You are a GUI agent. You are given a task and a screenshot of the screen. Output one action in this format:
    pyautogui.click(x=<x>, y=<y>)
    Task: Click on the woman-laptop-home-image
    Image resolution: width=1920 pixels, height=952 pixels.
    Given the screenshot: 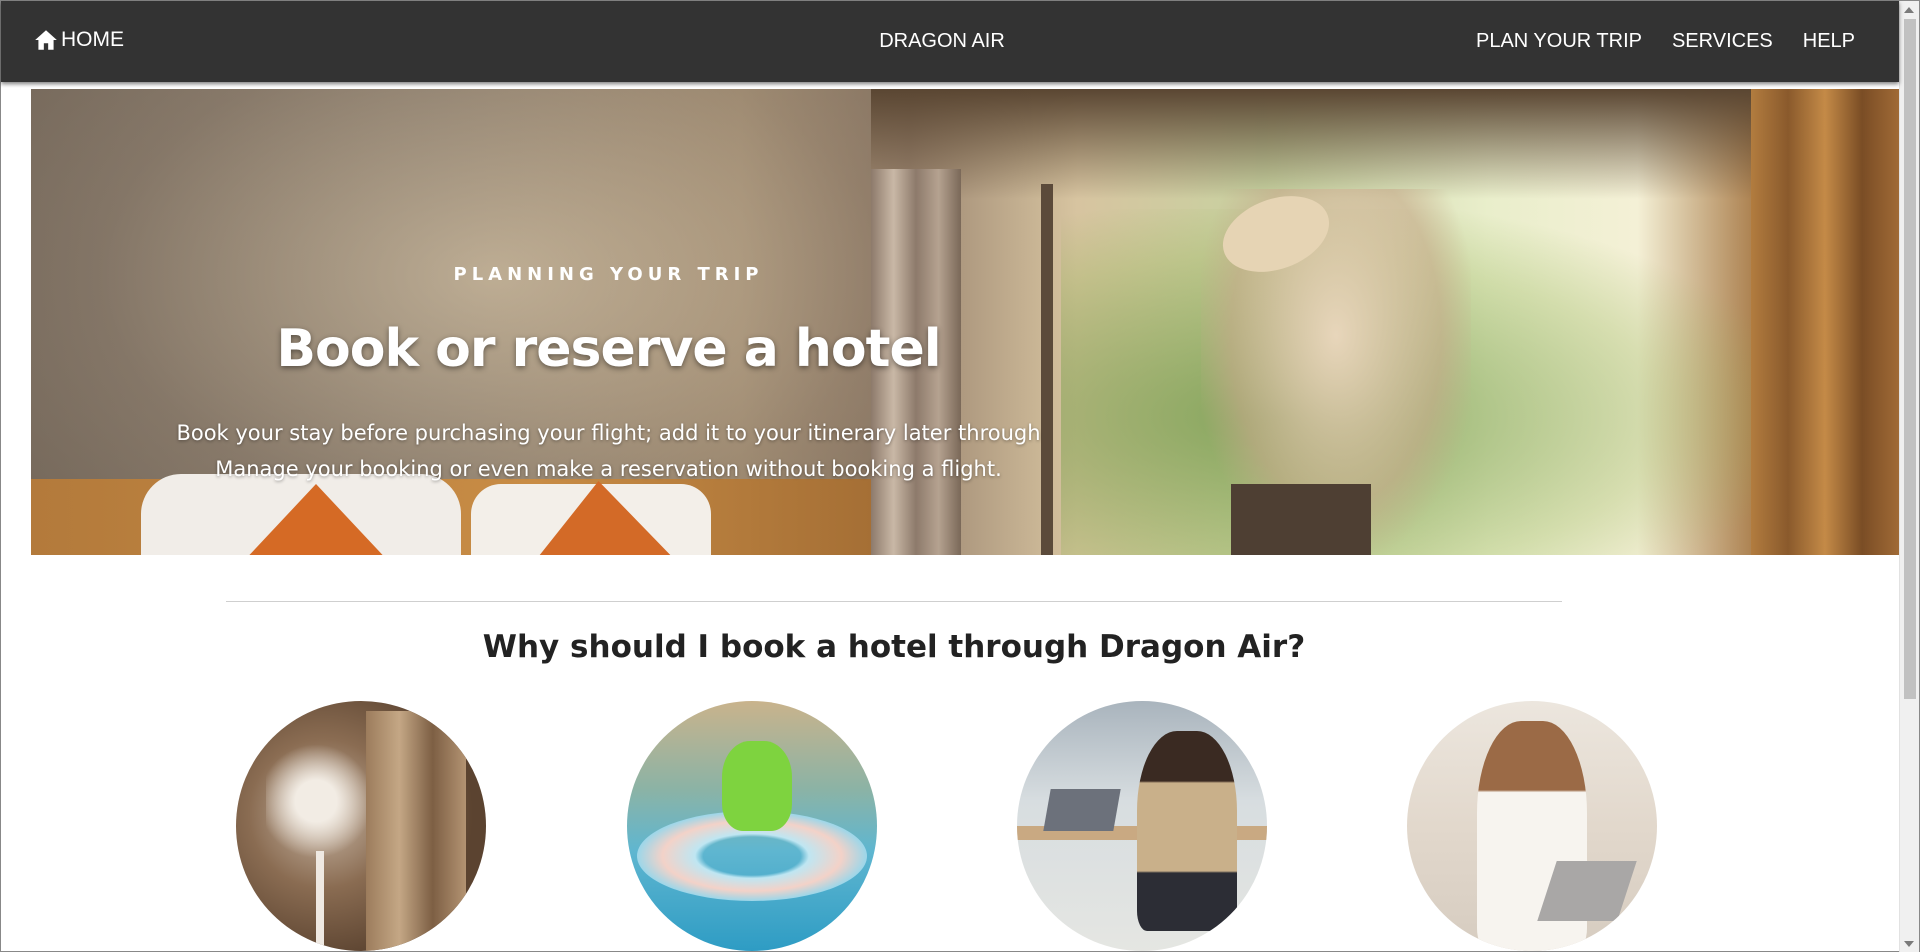 What is the action you would take?
    pyautogui.click(x=1532, y=826)
    